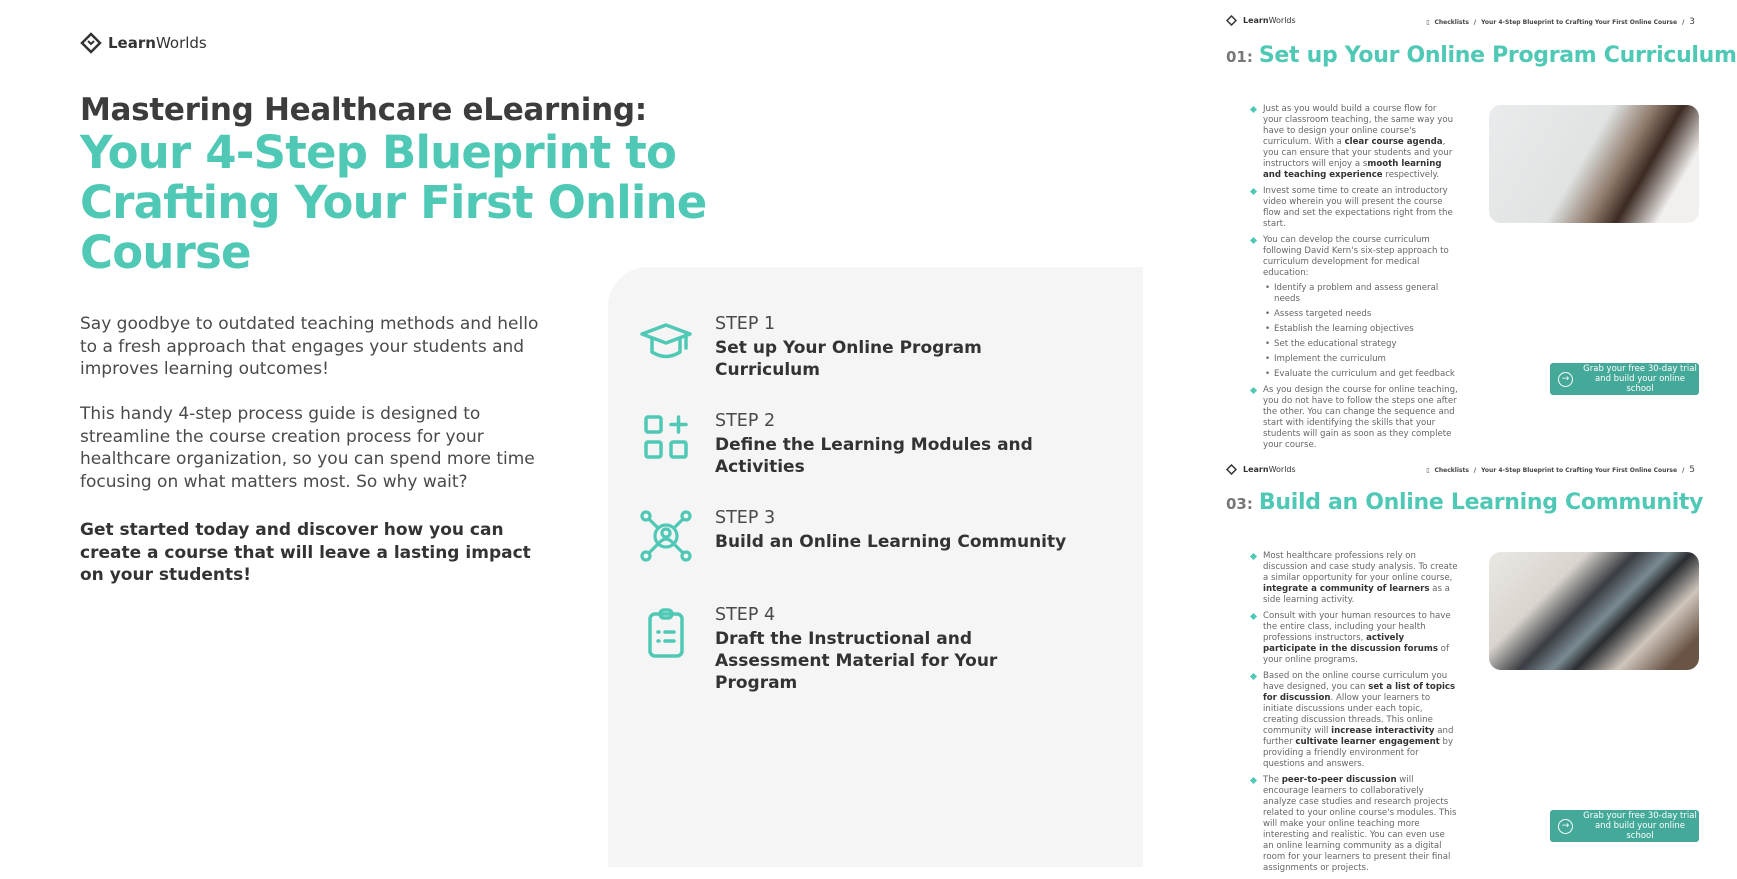  I want to click on sub-list-item: Evaluate the curriculum and get feedback, so click(1360, 374).